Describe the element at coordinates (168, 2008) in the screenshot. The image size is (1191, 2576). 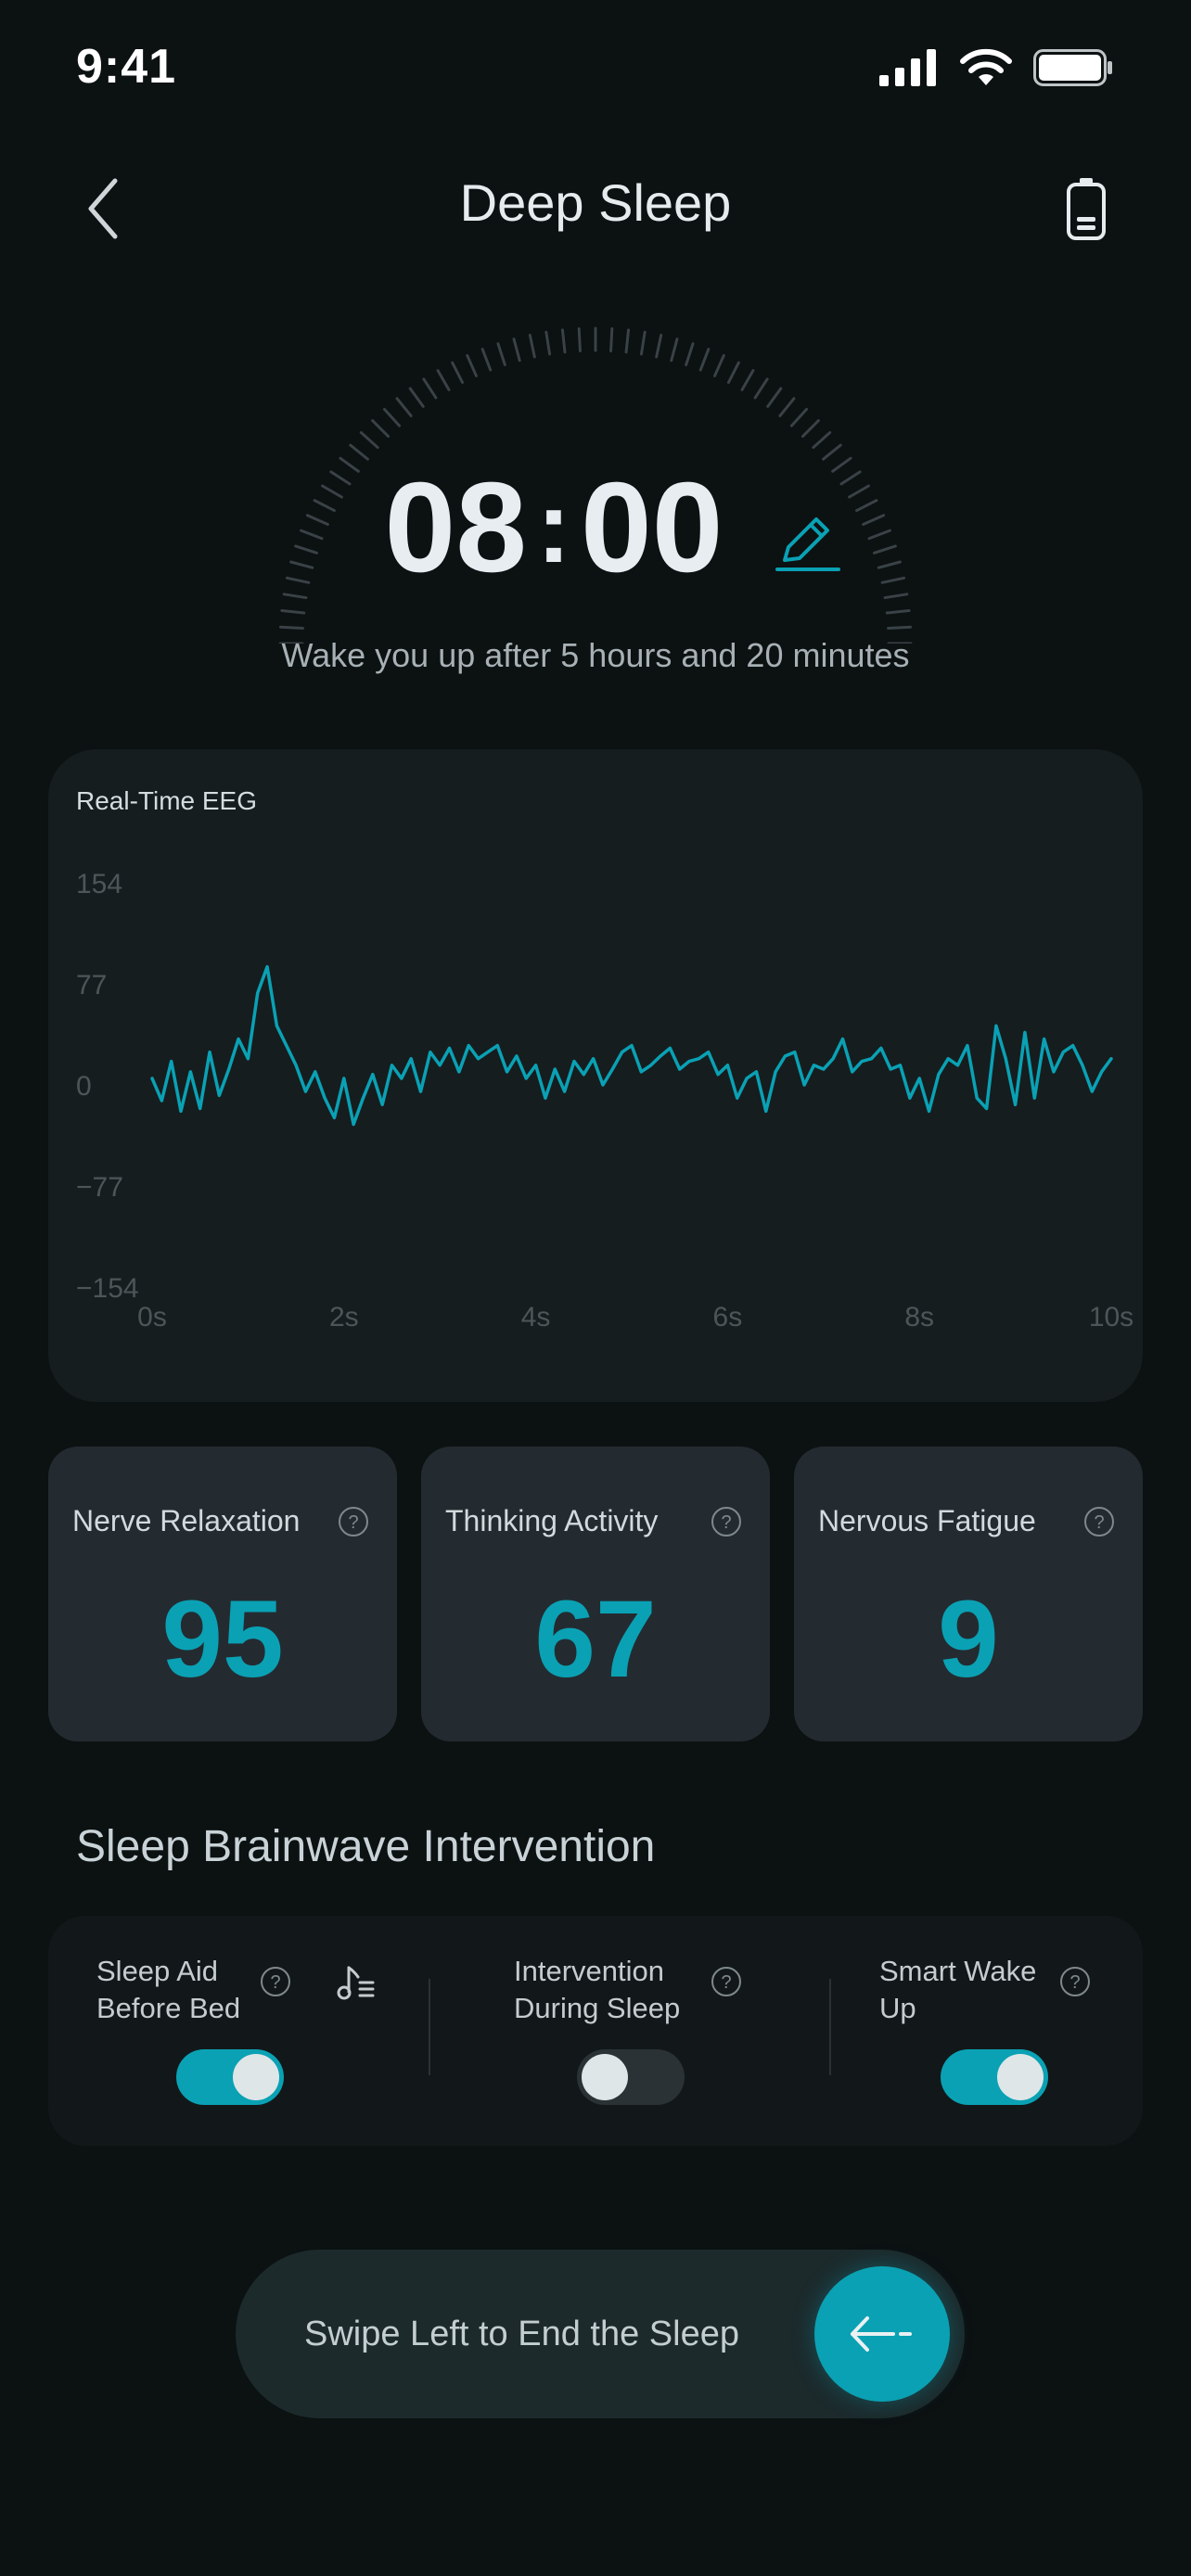
I see `label-line: Before Bed` at that location.